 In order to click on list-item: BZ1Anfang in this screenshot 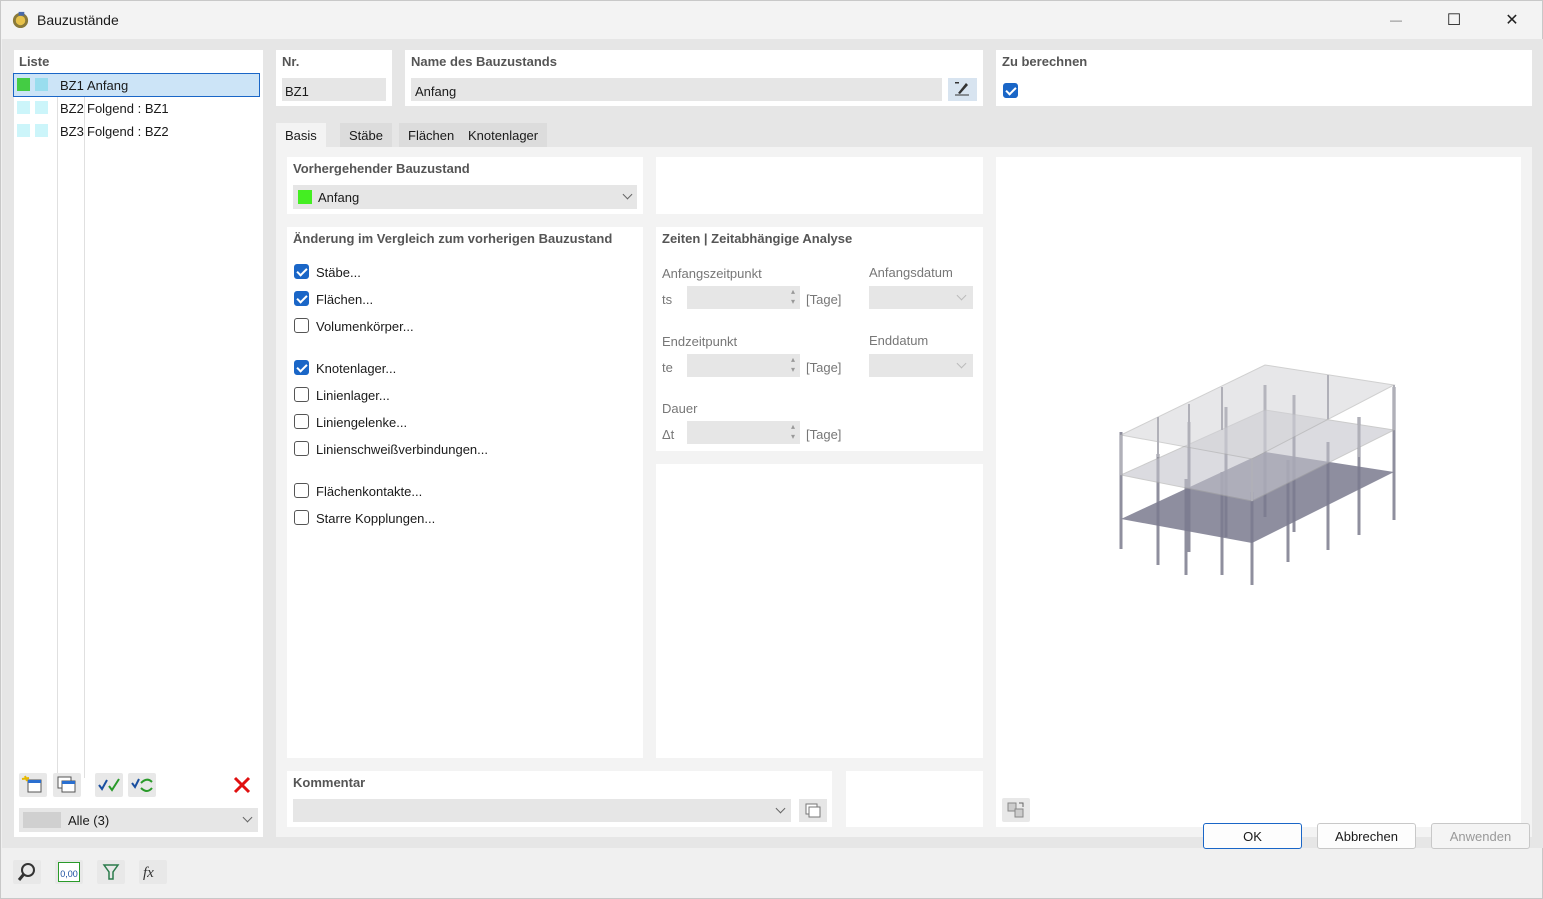, I will do `click(136, 85)`.